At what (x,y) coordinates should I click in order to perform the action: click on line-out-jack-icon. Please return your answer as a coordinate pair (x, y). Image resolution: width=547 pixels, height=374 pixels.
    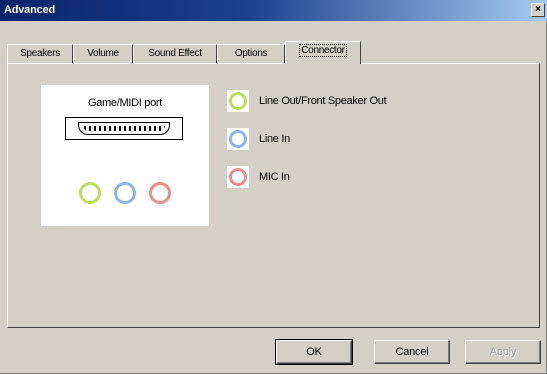
    Looking at the image, I should click on (90, 193).